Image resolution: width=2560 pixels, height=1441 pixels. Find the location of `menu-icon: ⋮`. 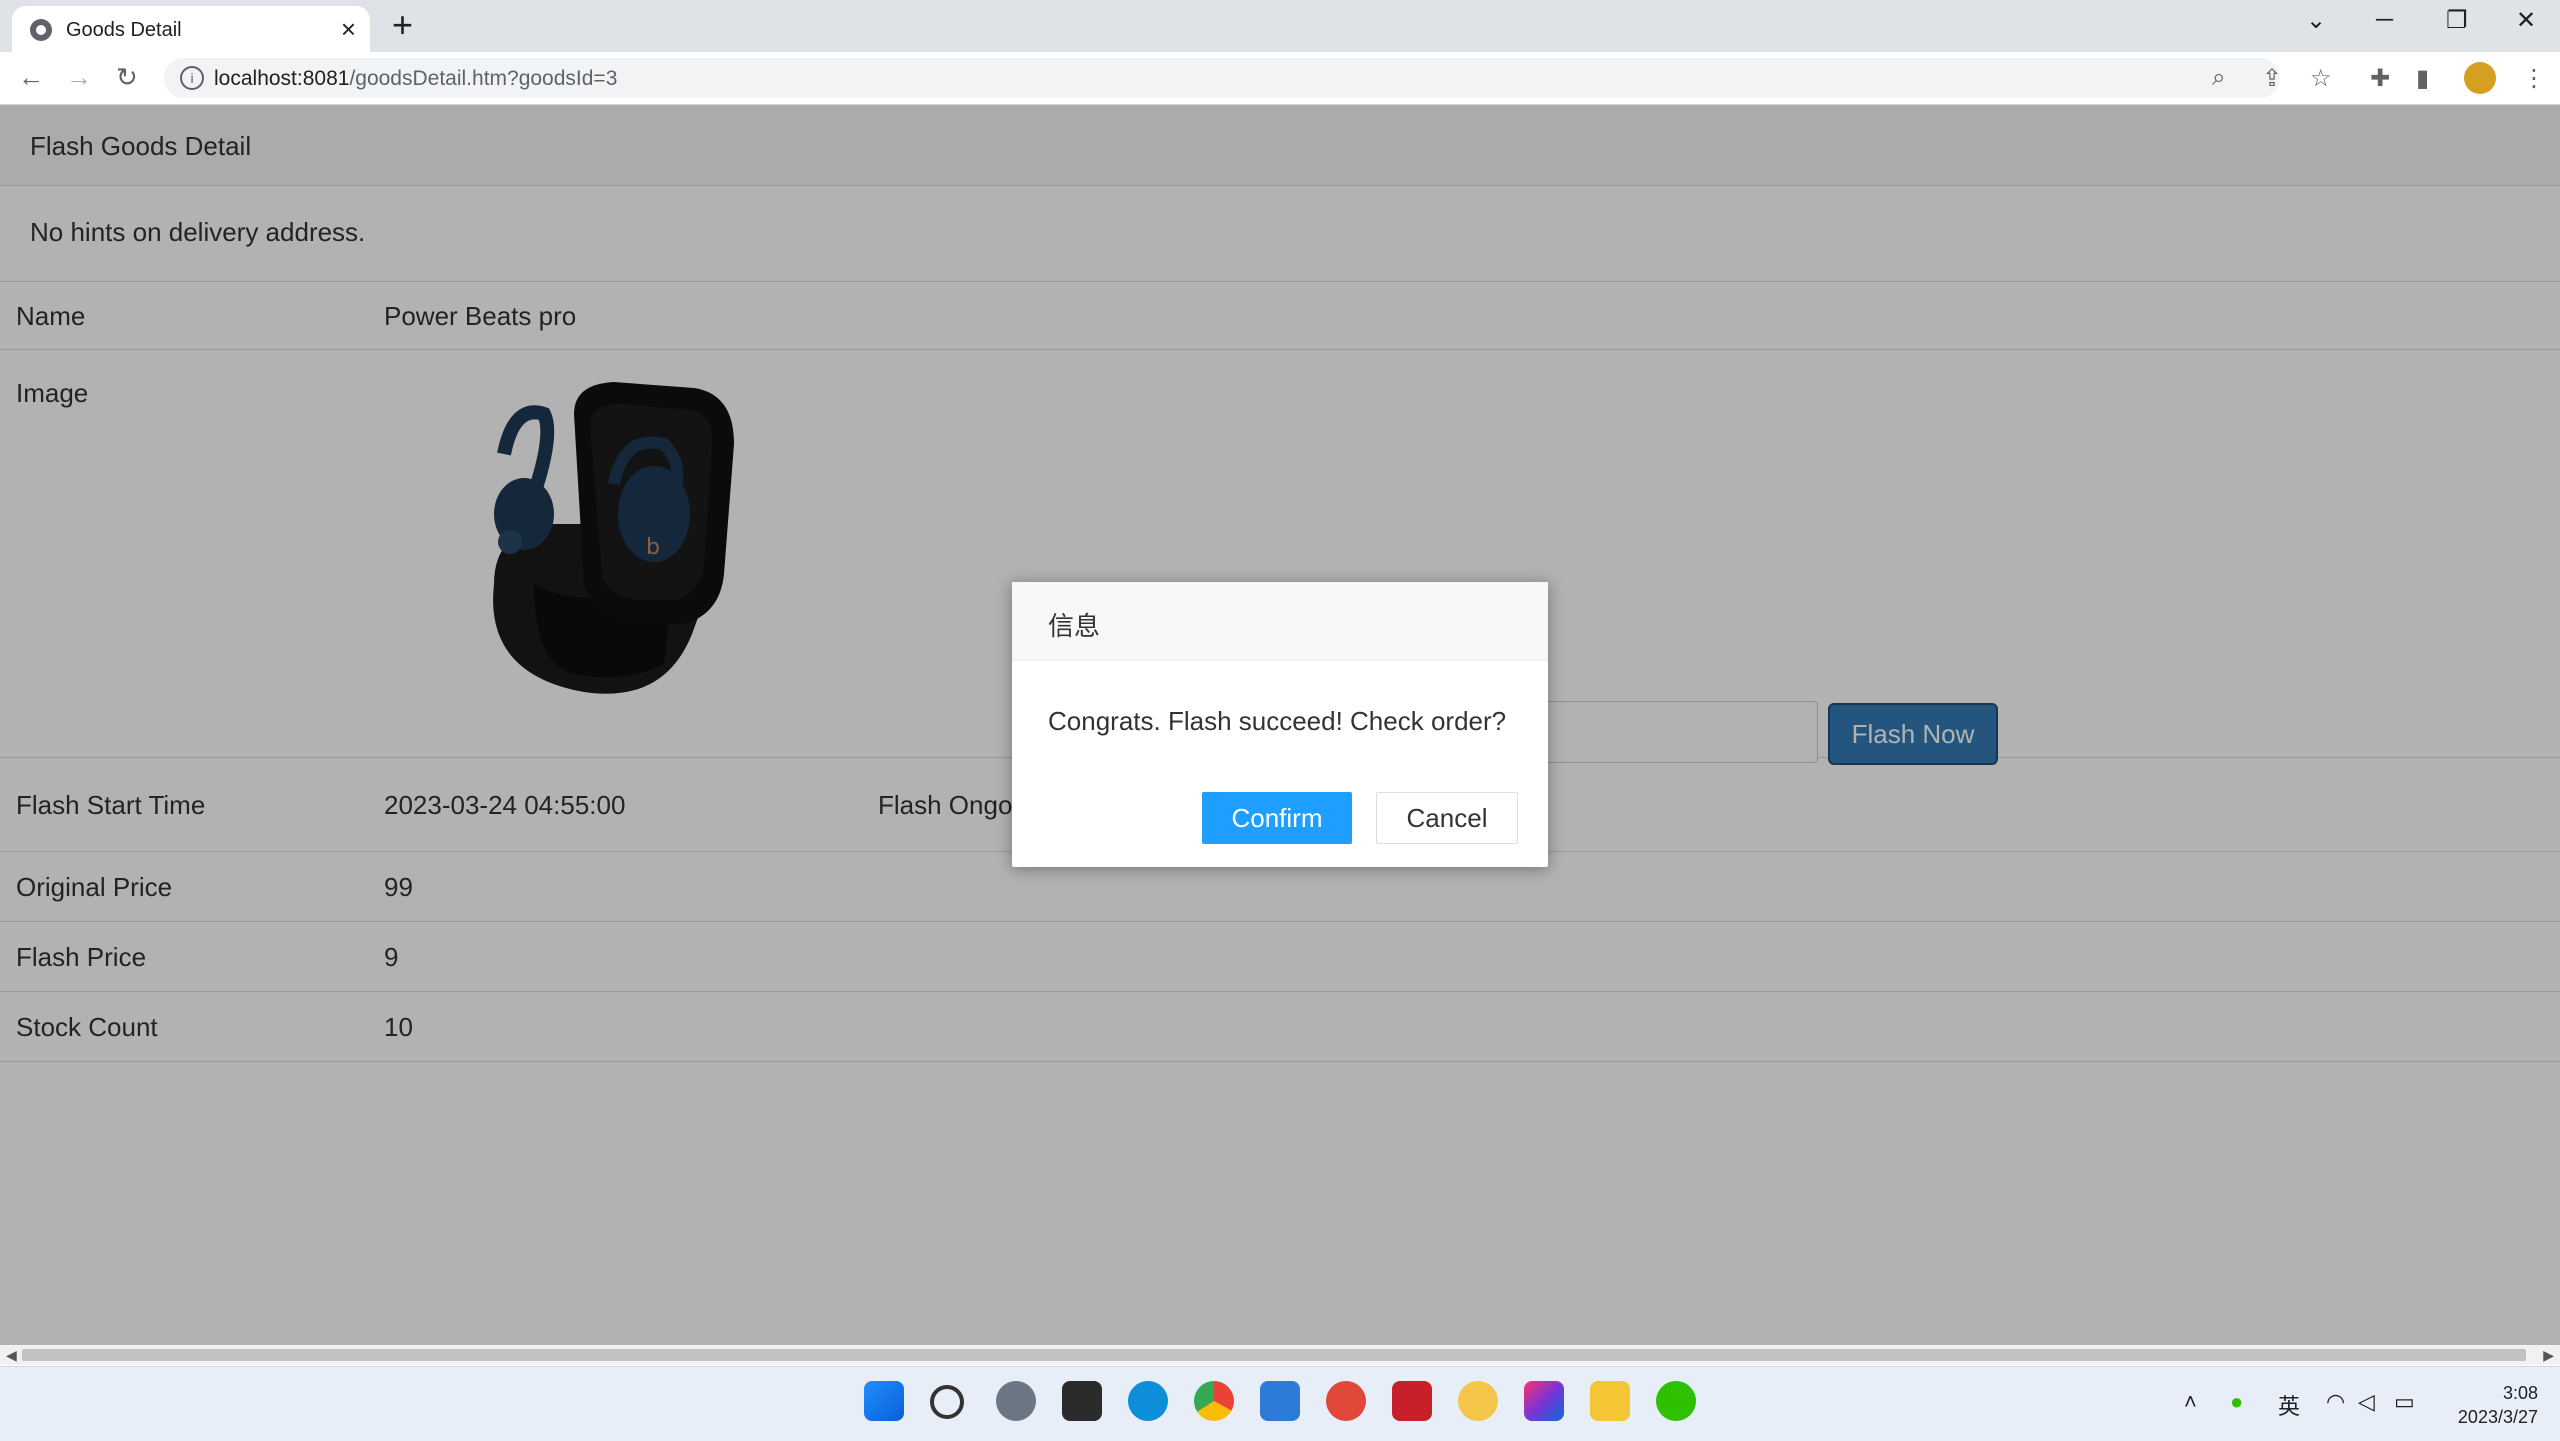

menu-icon: ⋮ is located at coordinates (2534, 78).